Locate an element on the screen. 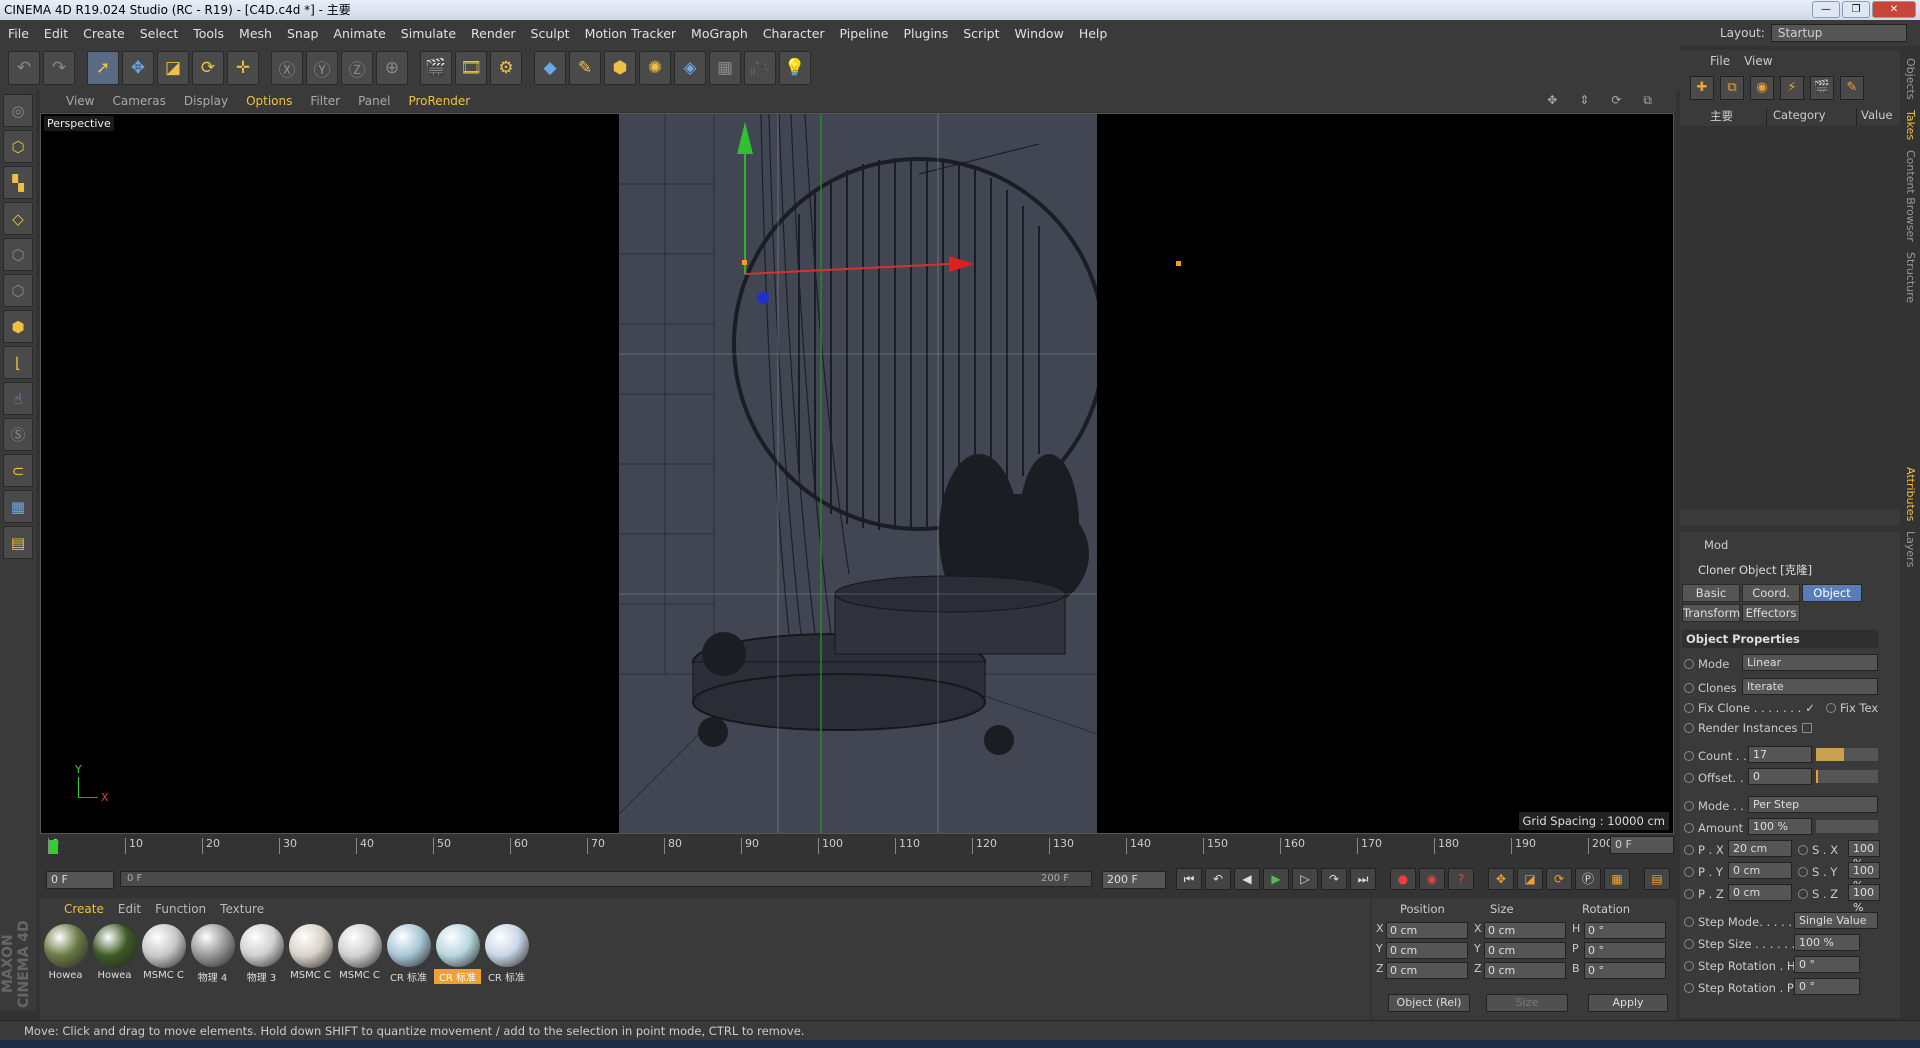 This screenshot has height=1048, width=1920. viewport-menu-prorender: ProRender is located at coordinates (439, 101).